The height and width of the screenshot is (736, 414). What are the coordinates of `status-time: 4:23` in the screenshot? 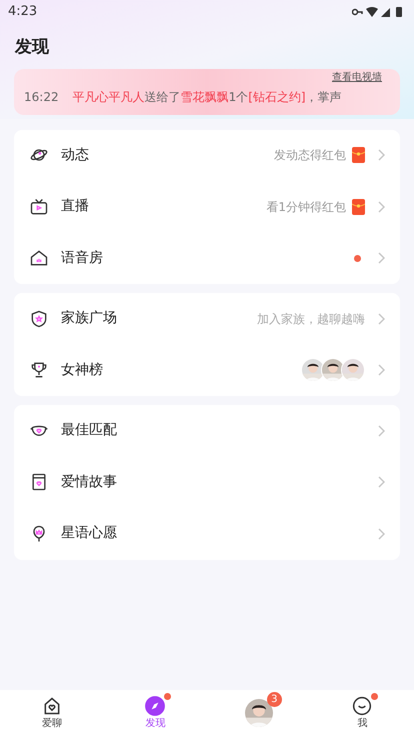 It's located at (23, 12).